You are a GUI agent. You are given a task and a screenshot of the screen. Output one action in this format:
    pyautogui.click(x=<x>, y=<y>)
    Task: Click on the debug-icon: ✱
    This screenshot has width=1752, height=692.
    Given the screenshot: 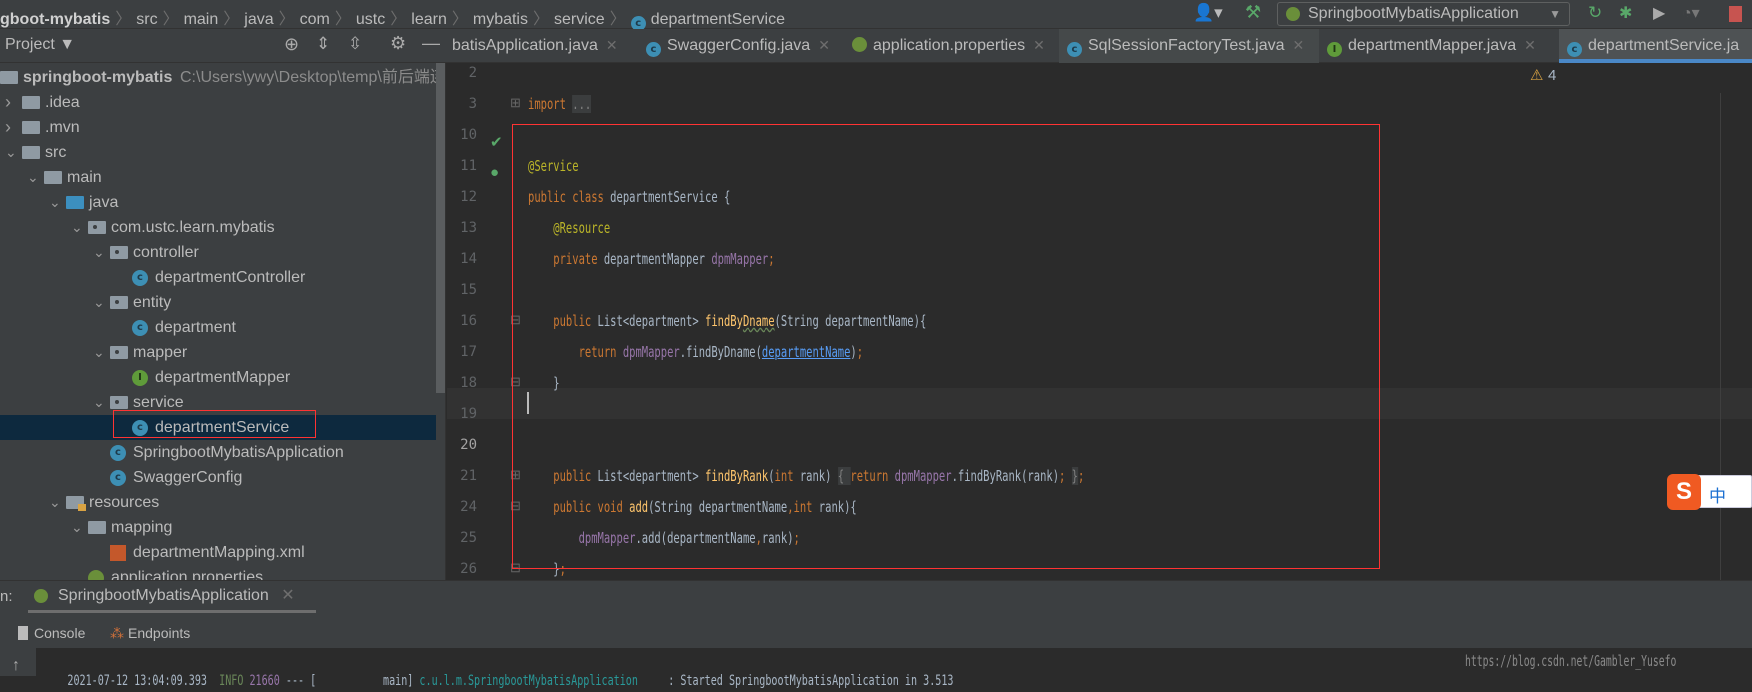 What is the action you would take?
    pyautogui.click(x=1625, y=13)
    